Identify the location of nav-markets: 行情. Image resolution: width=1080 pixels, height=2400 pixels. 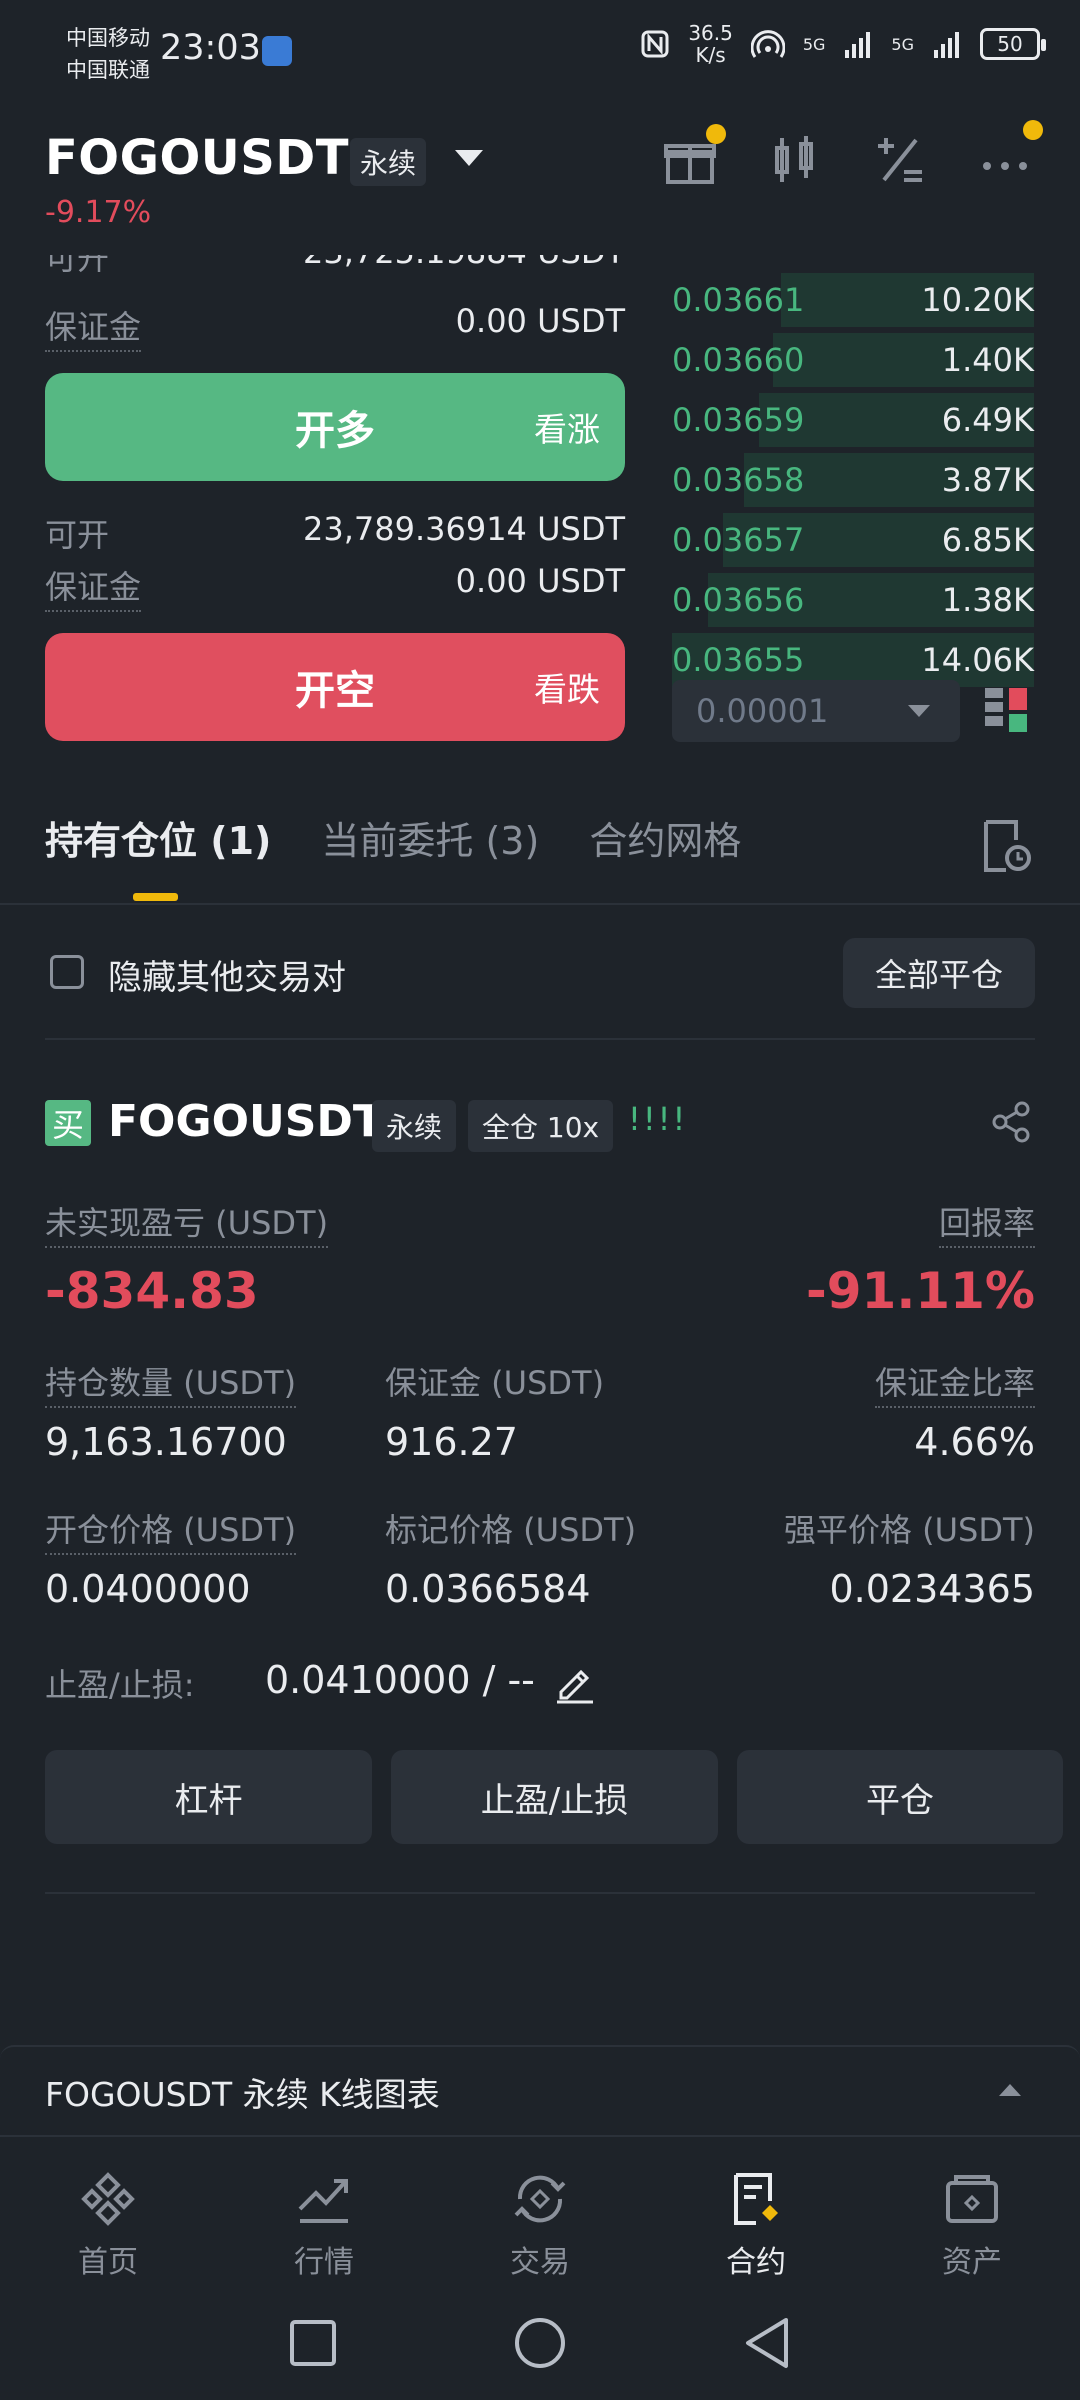
(324, 2211).